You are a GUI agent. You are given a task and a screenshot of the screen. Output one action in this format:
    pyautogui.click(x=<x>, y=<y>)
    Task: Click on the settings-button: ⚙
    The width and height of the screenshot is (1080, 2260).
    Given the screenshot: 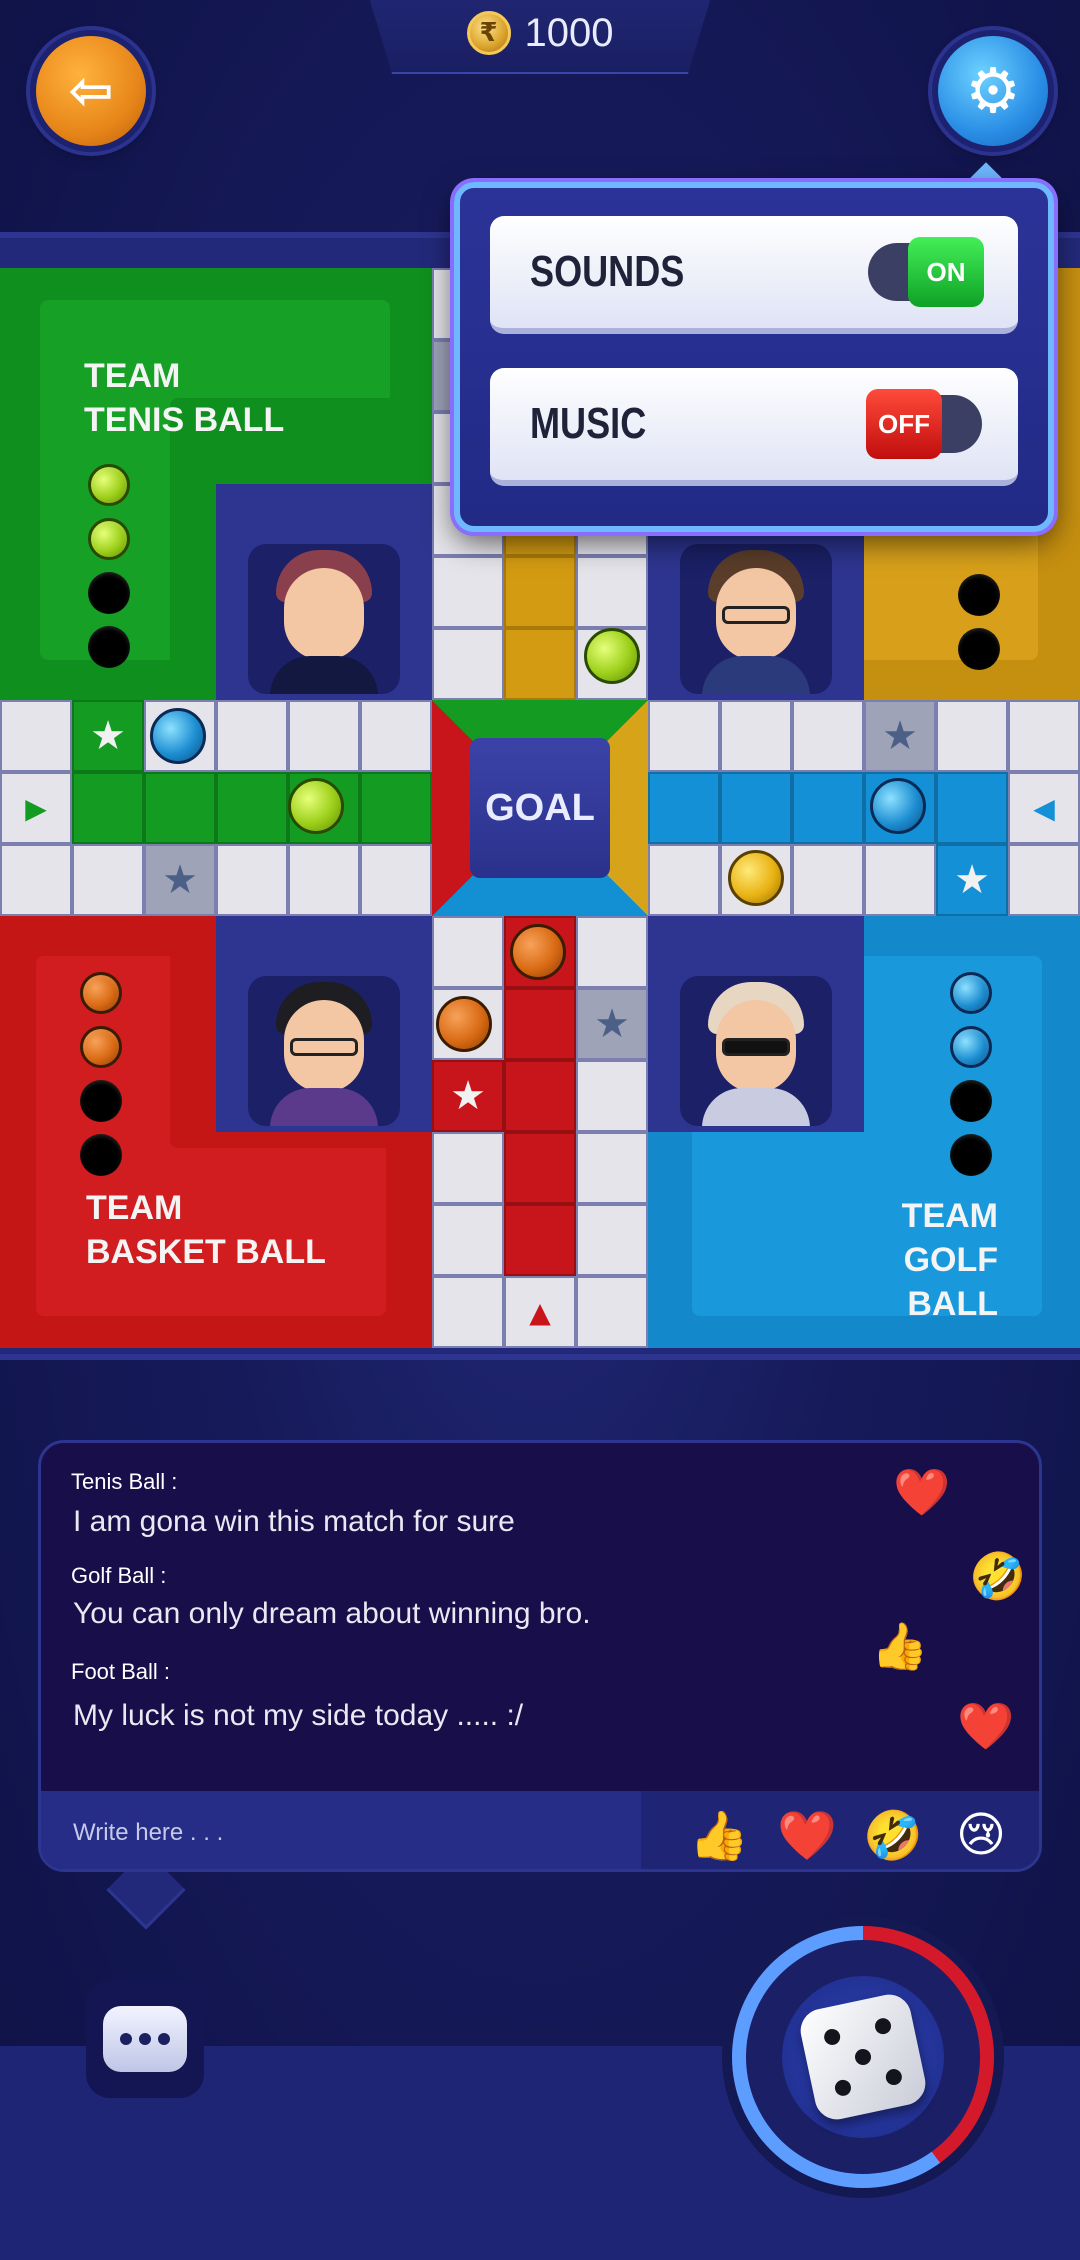 What is the action you would take?
    pyautogui.click(x=993, y=91)
    